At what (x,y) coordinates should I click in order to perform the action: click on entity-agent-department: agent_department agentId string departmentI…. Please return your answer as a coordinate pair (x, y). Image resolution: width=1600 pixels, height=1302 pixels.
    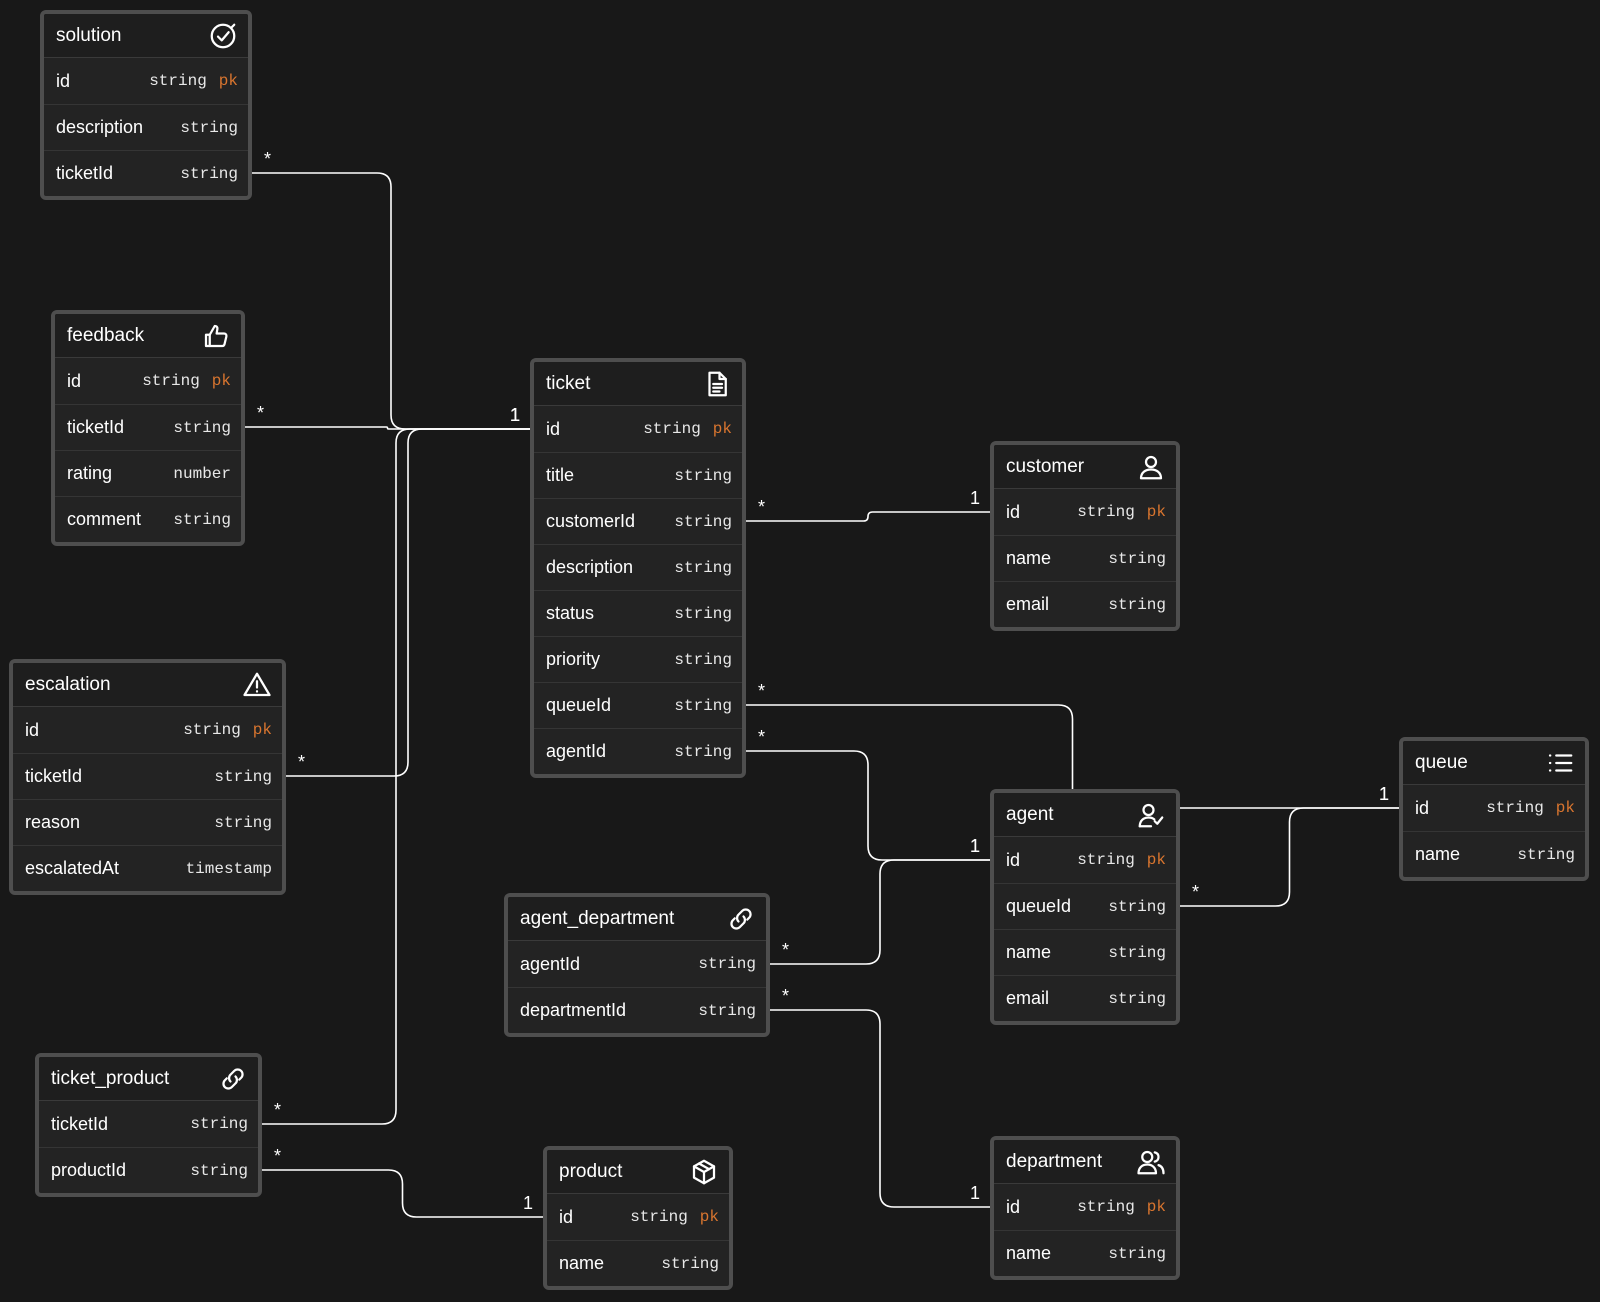
    Looking at the image, I should click on (637, 965).